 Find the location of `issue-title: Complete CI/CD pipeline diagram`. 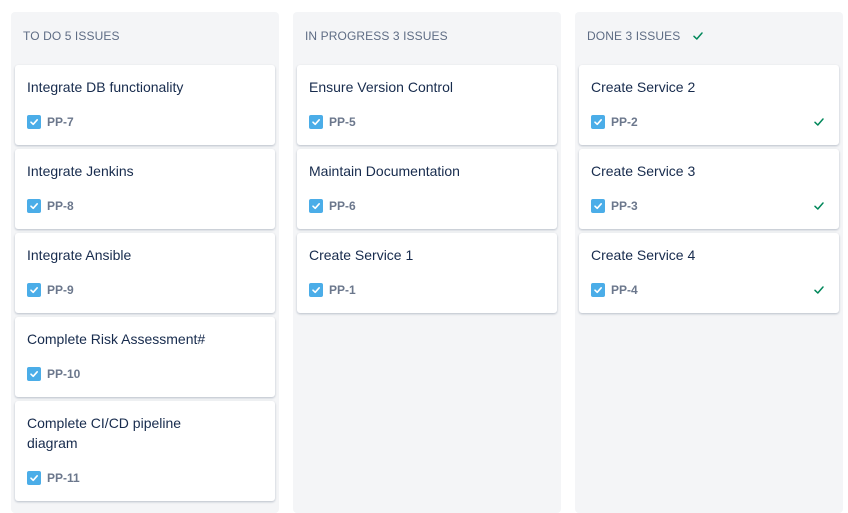

issue-title: Complete CI/CD pipeline diagram is located at coordinates (104, 433).